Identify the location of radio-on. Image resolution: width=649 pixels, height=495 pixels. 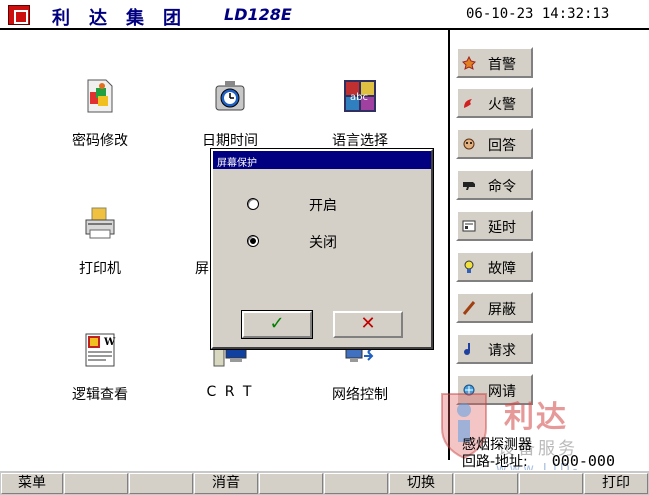
(253, 204).